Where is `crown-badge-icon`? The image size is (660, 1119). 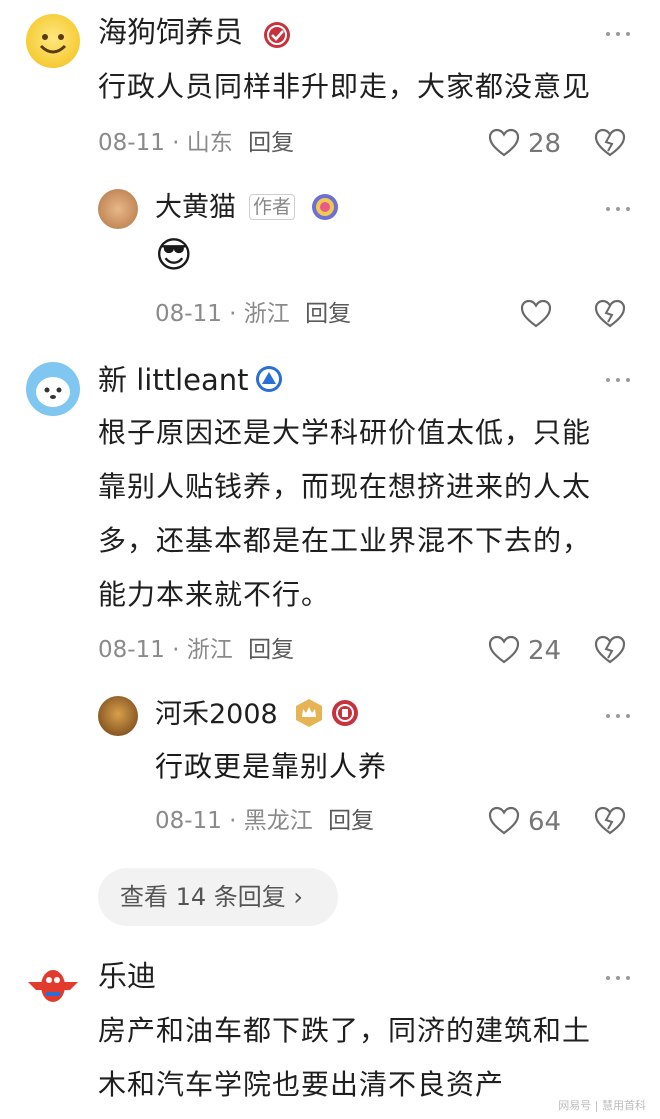 crown-badge-icon is located at coordinates (309, 713).